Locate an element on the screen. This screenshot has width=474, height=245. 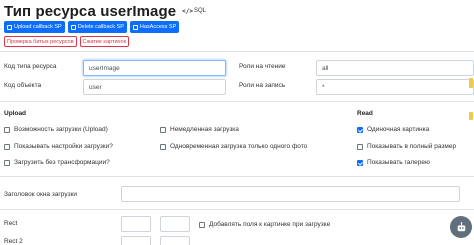
secondary-toolbar: Проверка битых ресурсов Сжатие картинок is located at coordinates (67, 41).